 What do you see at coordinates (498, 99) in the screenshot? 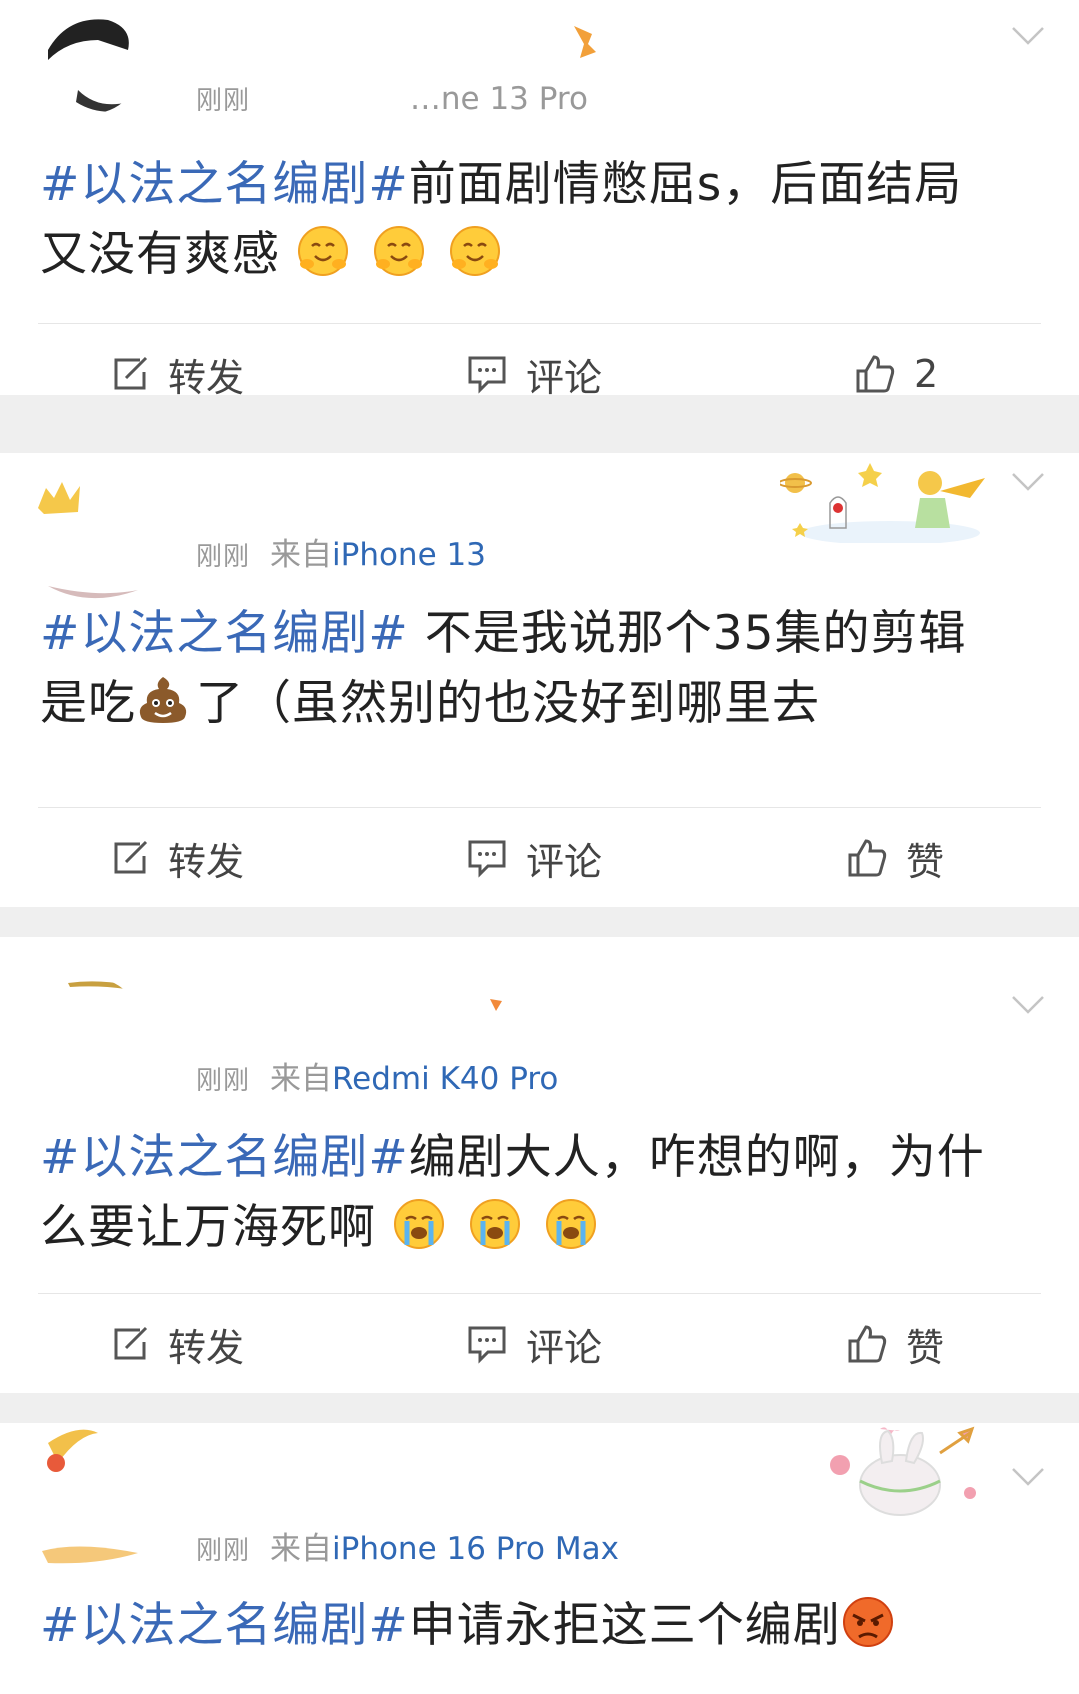
I see `device-label: …ne 13 Pro` at bounding box center [498, 99].